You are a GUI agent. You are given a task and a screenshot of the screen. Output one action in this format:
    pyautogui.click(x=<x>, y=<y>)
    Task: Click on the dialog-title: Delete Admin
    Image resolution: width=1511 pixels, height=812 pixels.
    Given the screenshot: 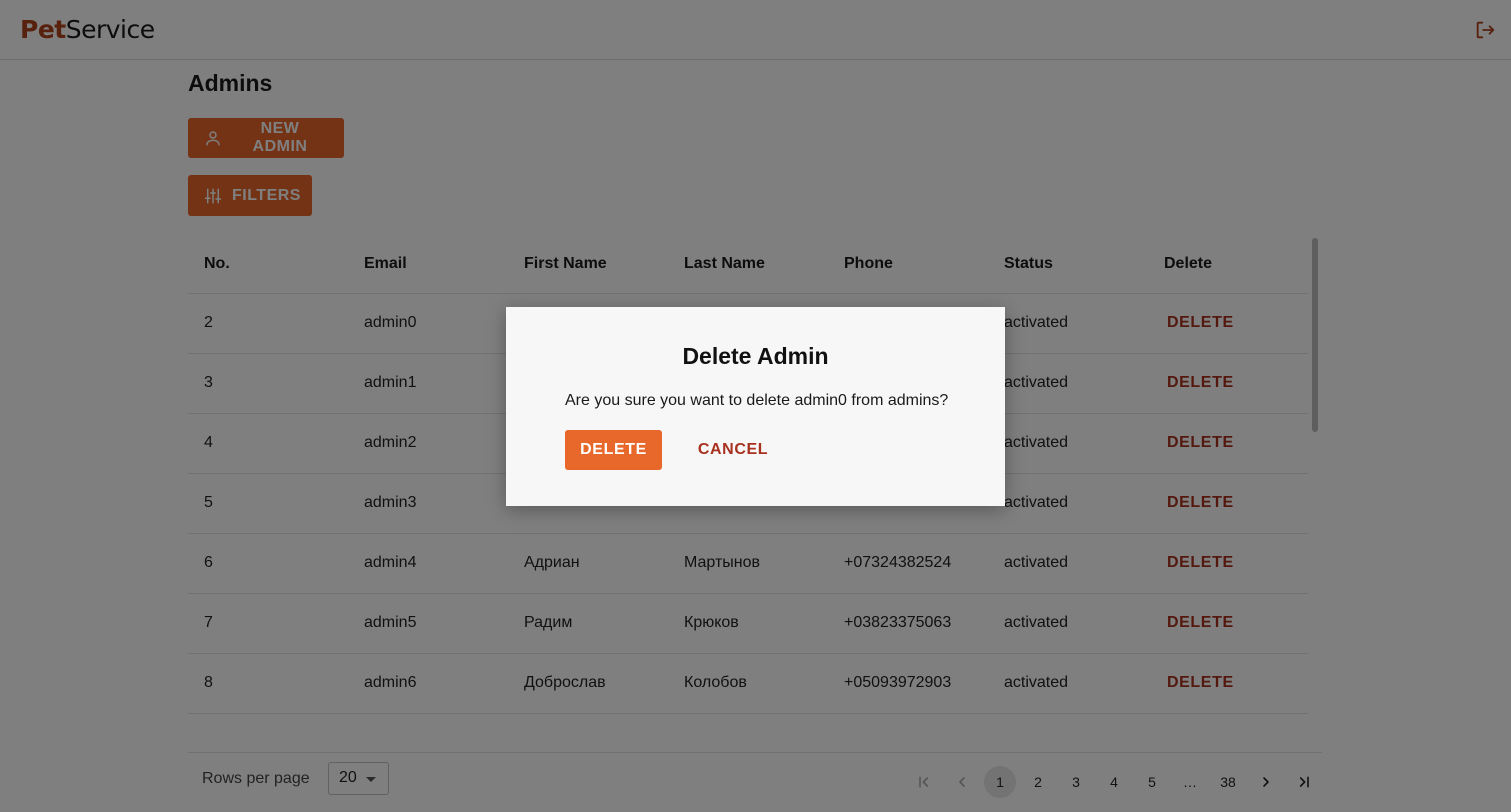 What is the action you would take?
    pyautogui.click(x=755, y=356)
    